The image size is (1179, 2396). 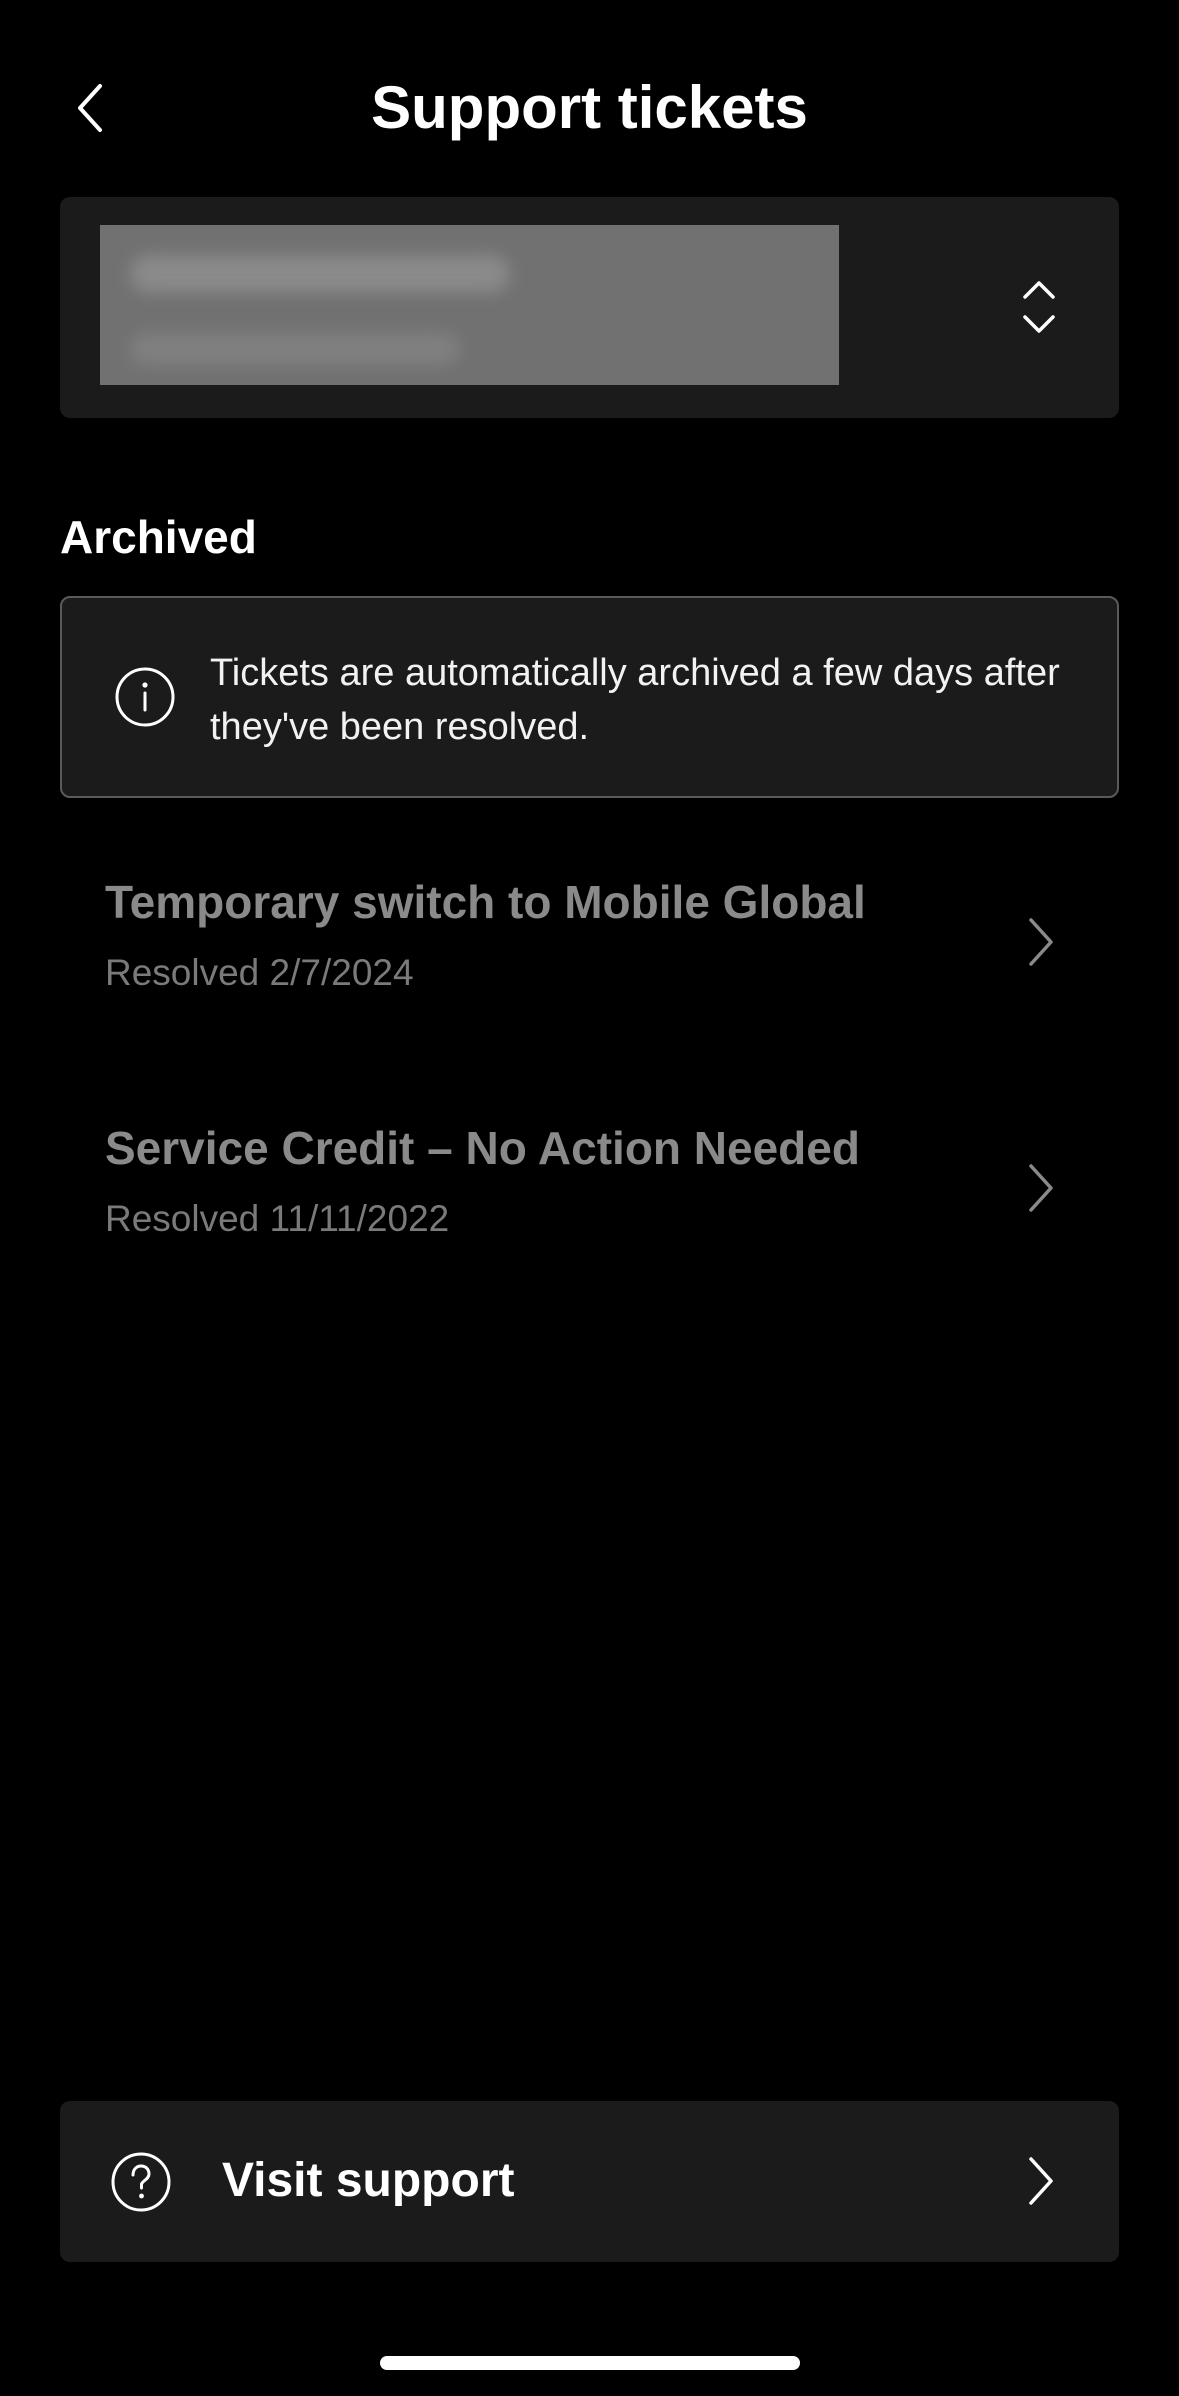 What do you see at coordinates (277, 1218) in the screenshot?
I see `ticket-status: Resolved 11/11/2022` at bounding box center [277, 1218].